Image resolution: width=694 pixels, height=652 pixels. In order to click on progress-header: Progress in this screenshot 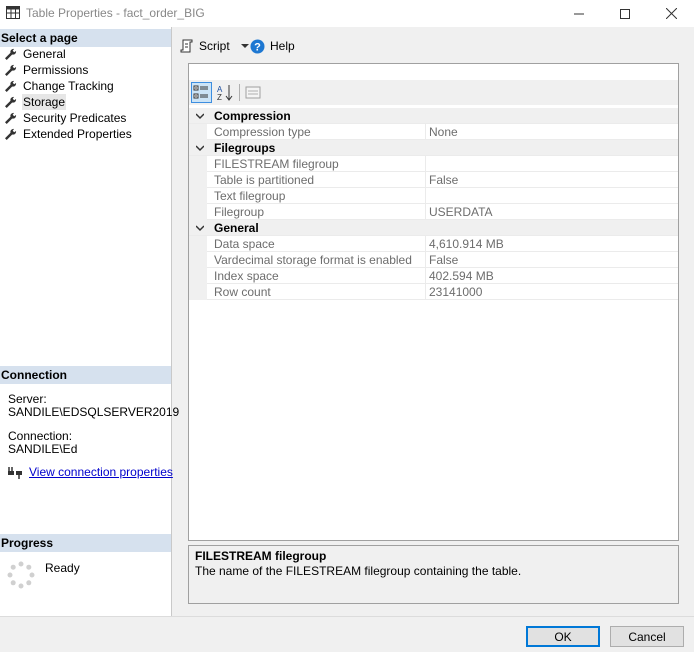, I will do `click(85, 543)`.